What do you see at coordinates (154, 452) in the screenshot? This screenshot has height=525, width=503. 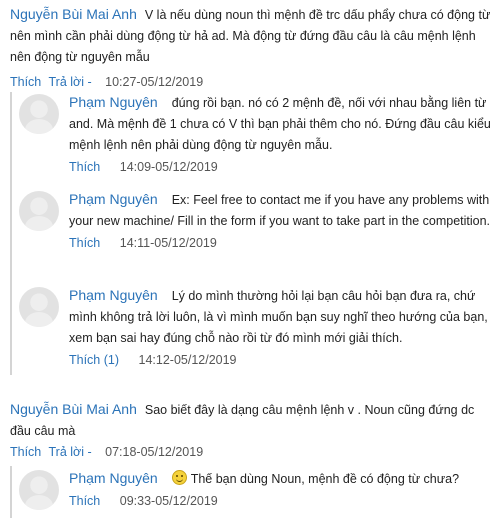 I see `comment-timestamp: 07:18-05/12/2019` at bounding box center [154, 452].